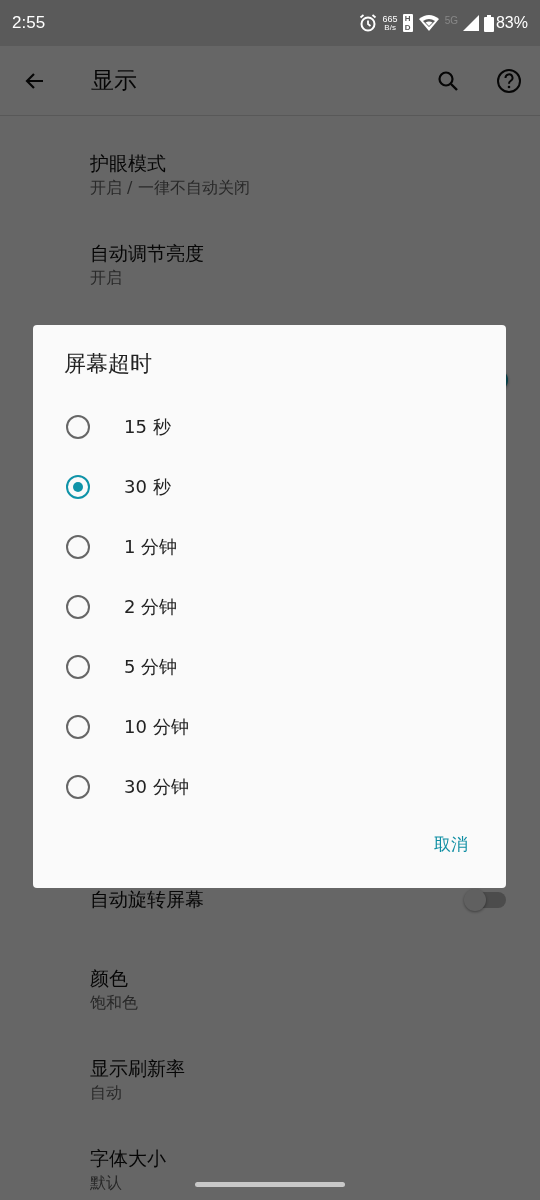  I want to click on option-label: 1 分钟, so click(151, 547).